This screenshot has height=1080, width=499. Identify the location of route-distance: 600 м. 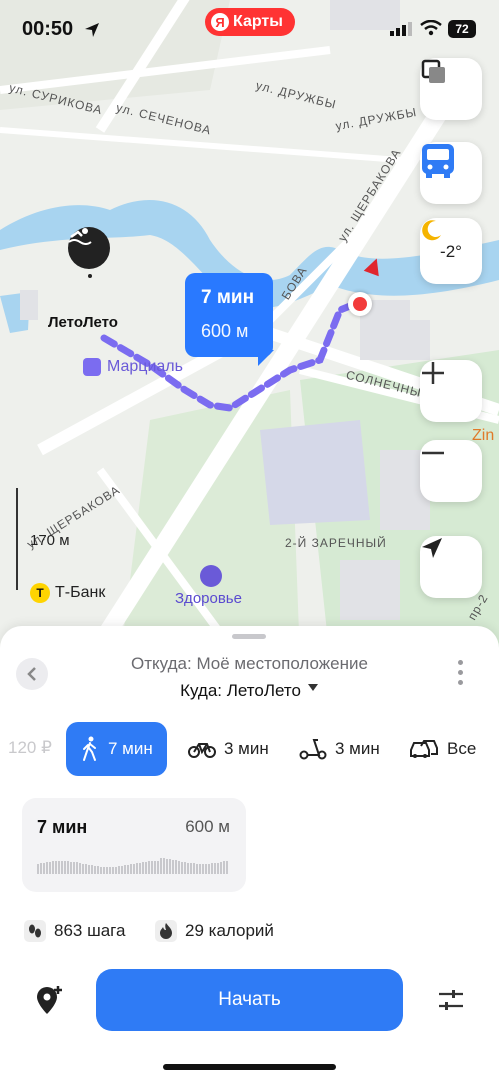
(207, 826).